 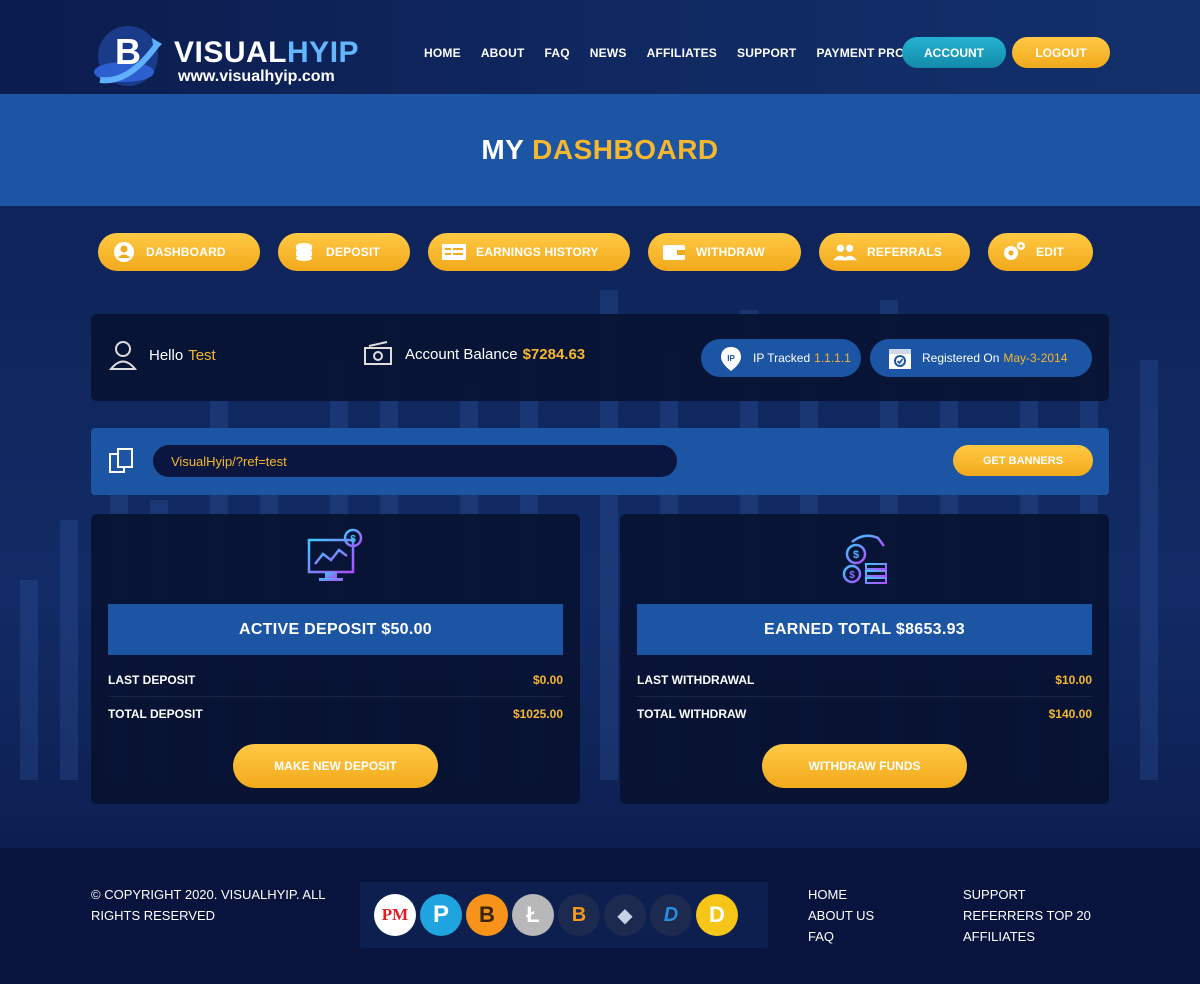 What do you see at coordinates (1073, 680) in the screenshot?
I see `last-withdrawal-value: $10.00` at bounding box center [1073, 680].